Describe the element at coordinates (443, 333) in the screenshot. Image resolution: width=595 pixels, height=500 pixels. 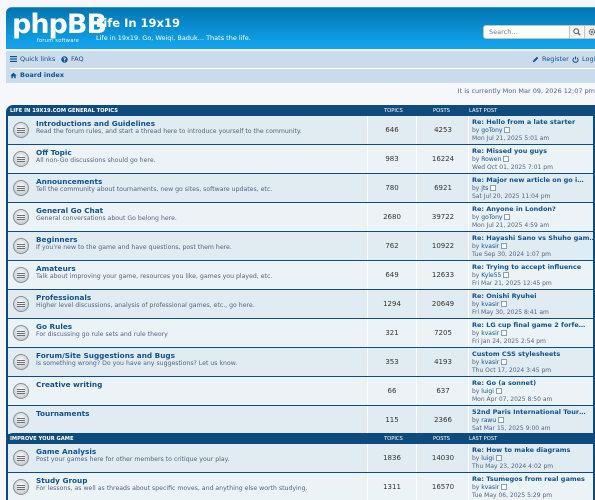
I see `posts-count: 7205` at that location.